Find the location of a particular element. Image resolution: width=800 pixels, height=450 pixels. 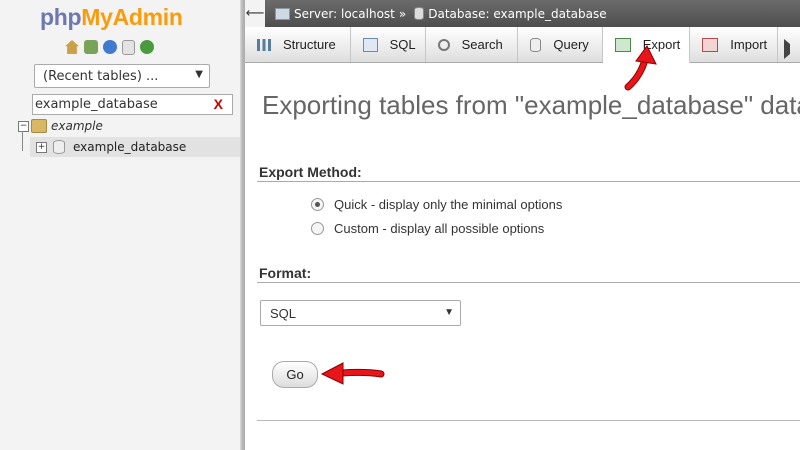

annotation-arrow-export-icon is located at coordinates (640, 68).